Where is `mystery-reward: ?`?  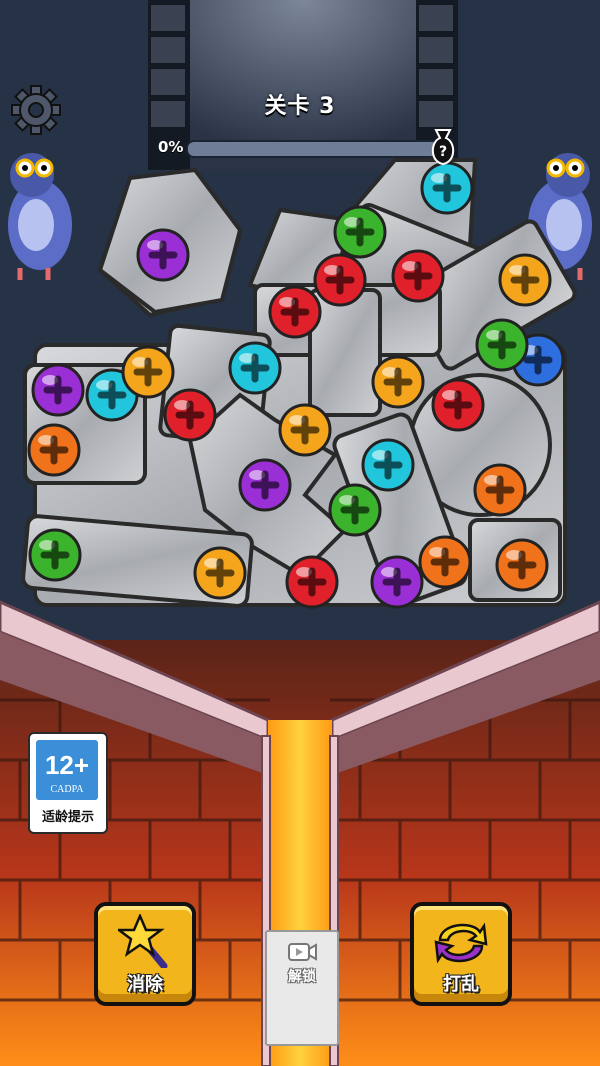 mystery-reward: ? is located at coordinates (443, 147).